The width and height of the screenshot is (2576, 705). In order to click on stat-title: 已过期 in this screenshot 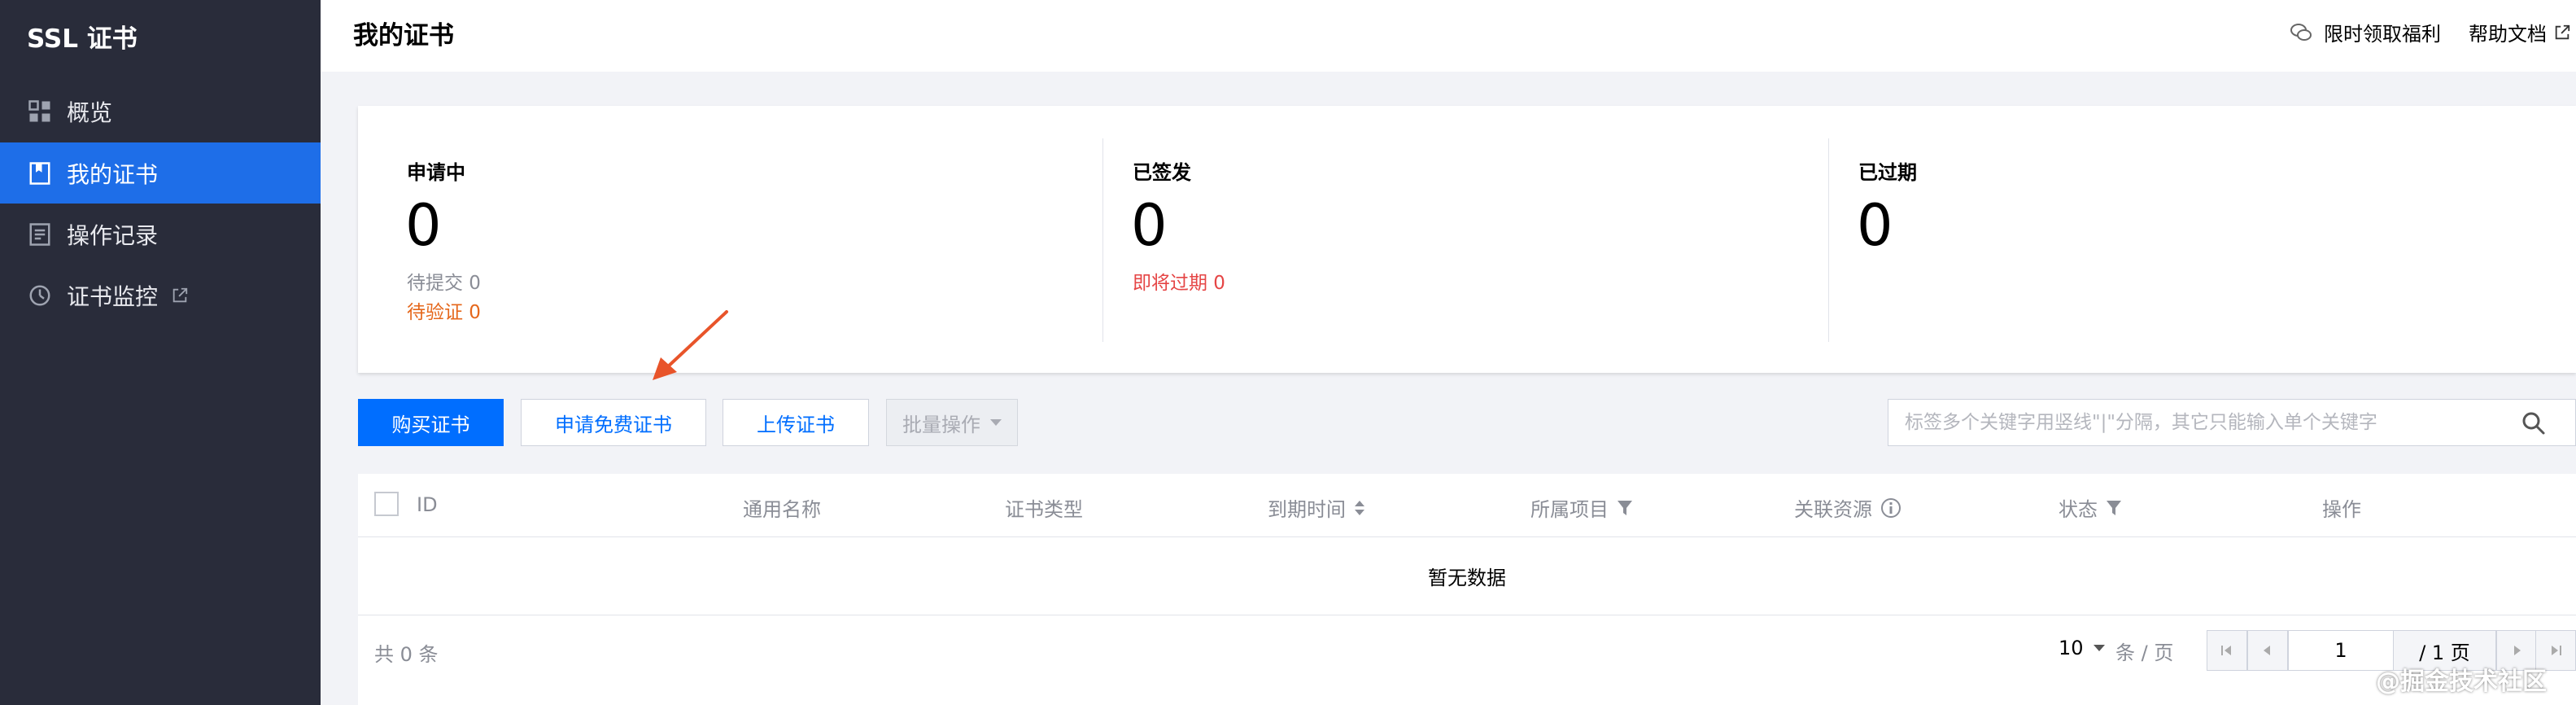, I will do `click(1887, 172)`.